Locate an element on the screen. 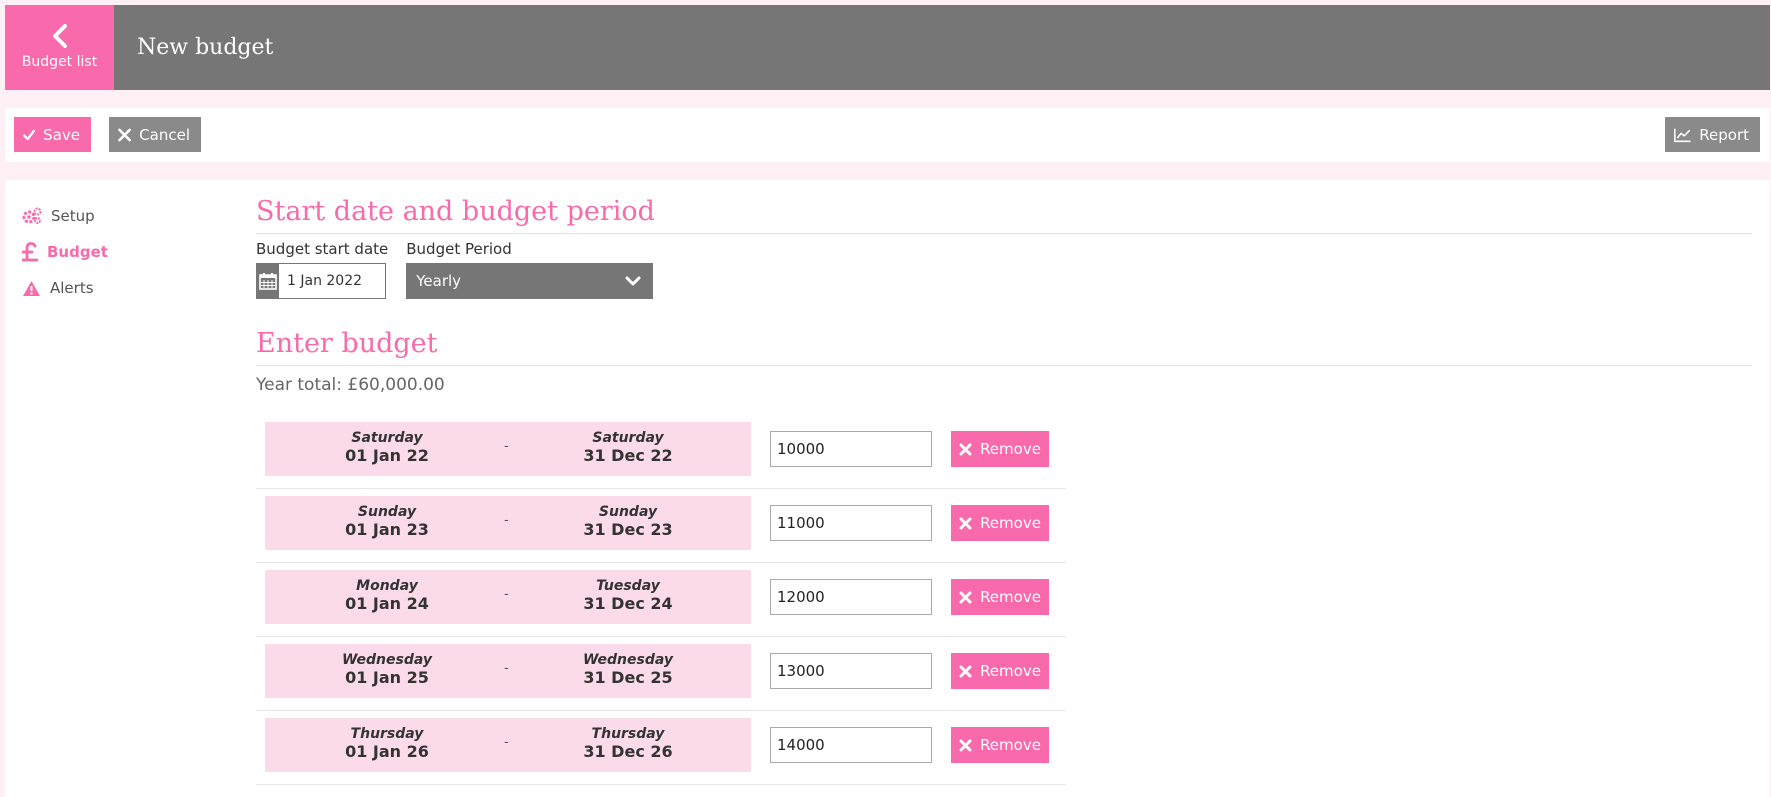 The width and height of the screenshot is (1771, 797). end-day: Tuesday is located at coordinates (628, 586).